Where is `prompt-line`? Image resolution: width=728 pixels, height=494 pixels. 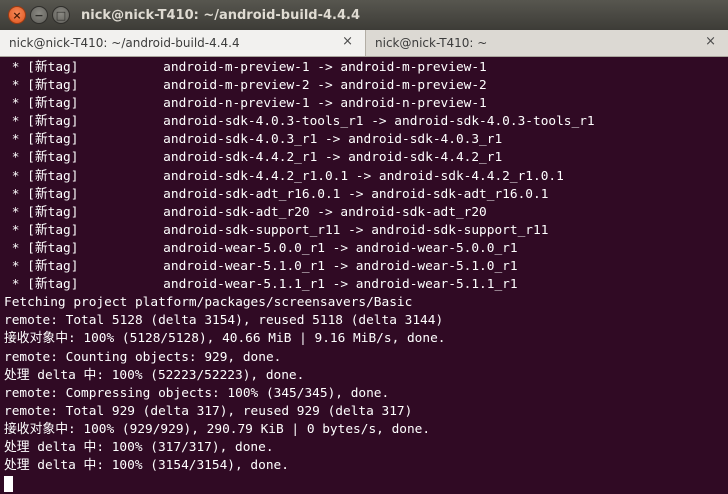 prompt-line is located at coordinates (354, 484).